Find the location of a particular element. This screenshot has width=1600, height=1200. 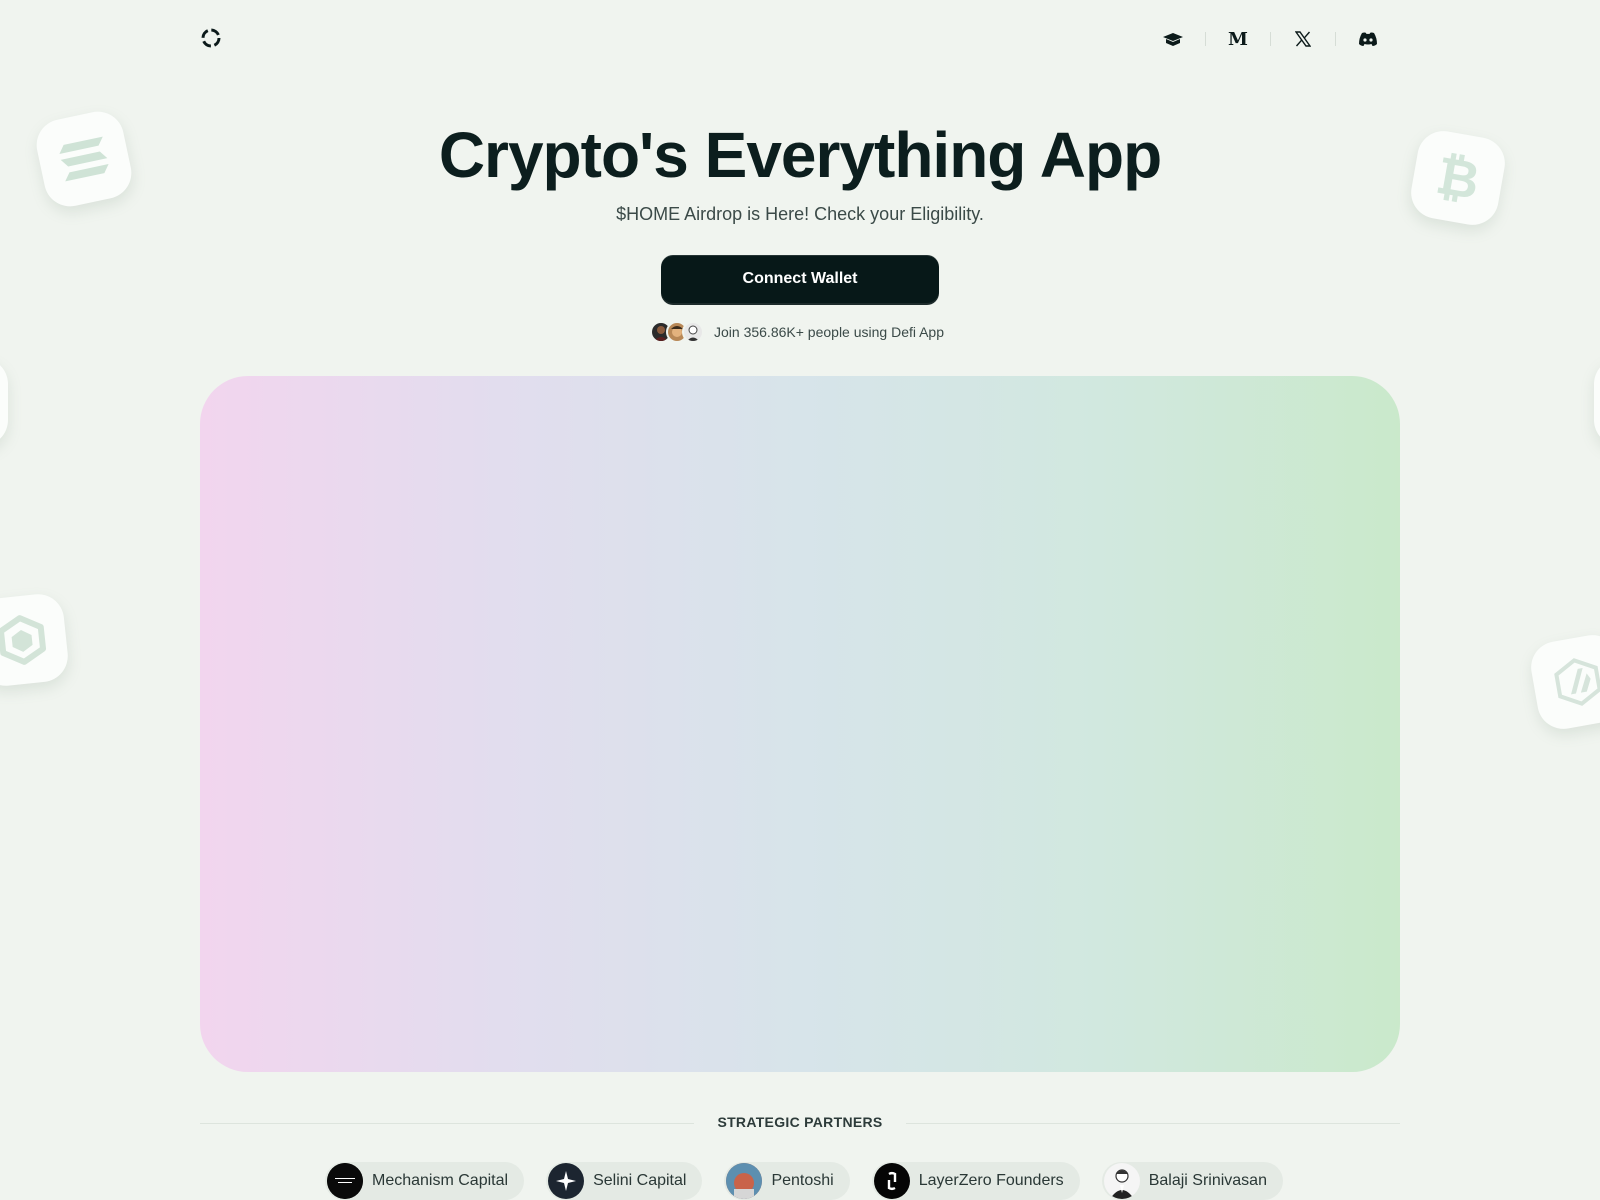

partner-chip-selini-capital: Selini Capital is located at coordinates (624, 1181).